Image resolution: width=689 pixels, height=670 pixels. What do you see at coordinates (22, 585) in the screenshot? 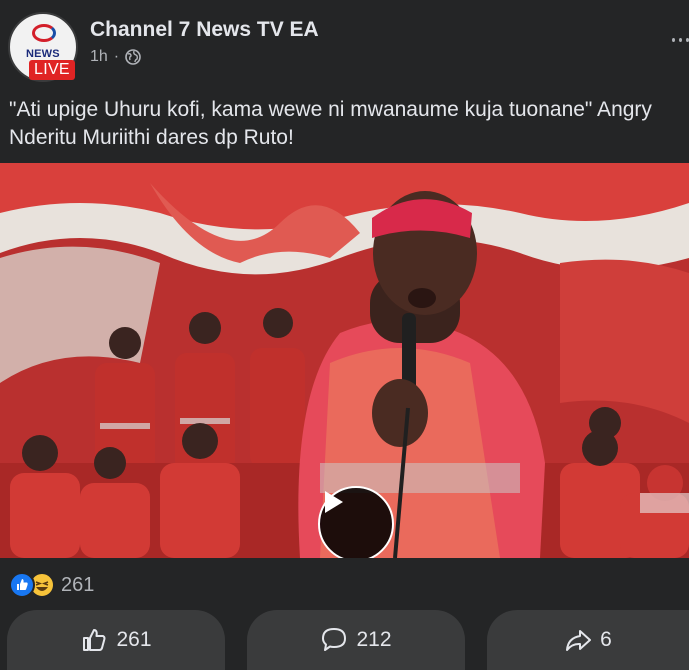
I see `like-icon` at bounding box center [22, 585].